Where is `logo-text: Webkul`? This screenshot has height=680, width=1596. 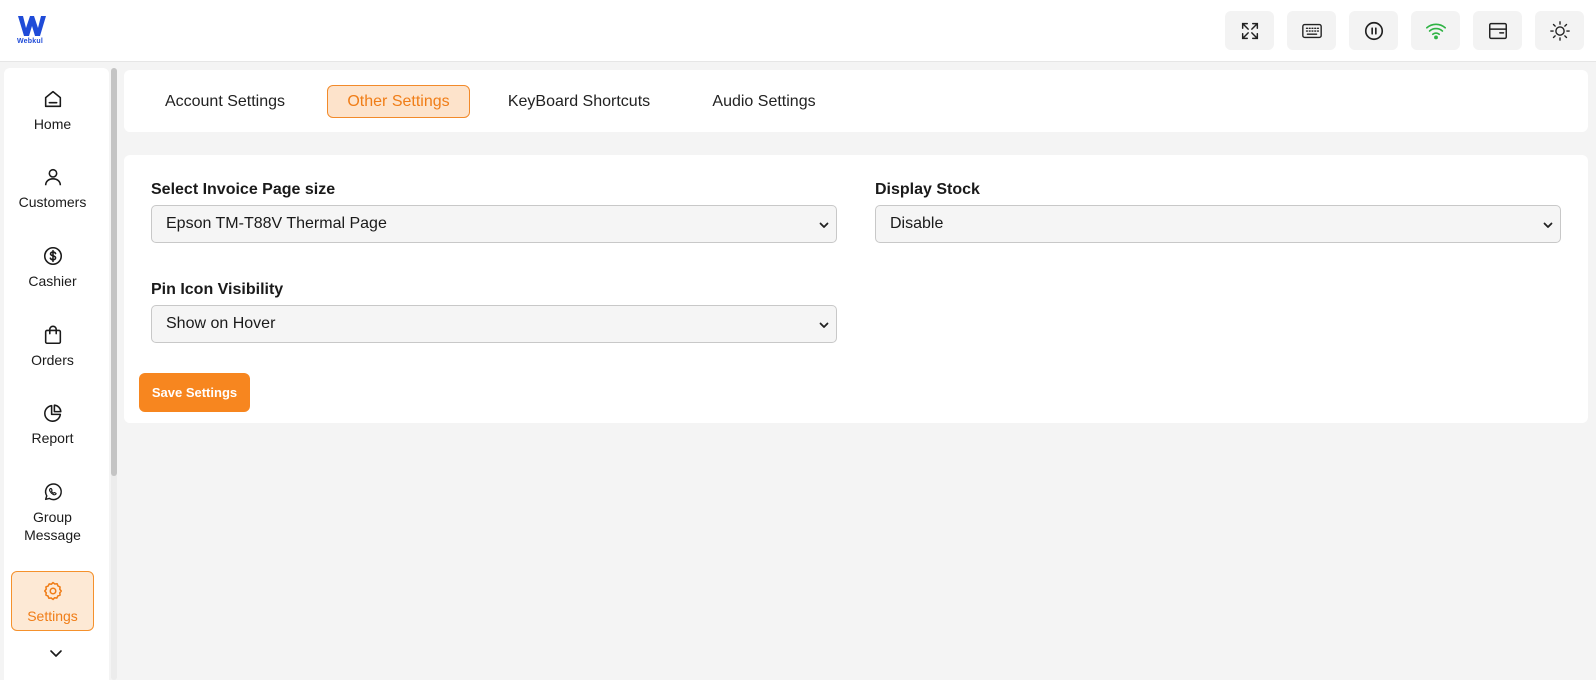
logo-text: Webkul is located at coordinates (30, 41).